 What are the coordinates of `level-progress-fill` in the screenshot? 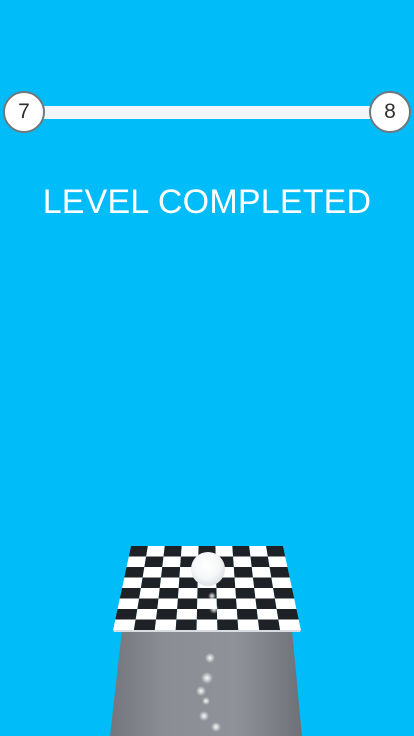 It's located at (207, 112).